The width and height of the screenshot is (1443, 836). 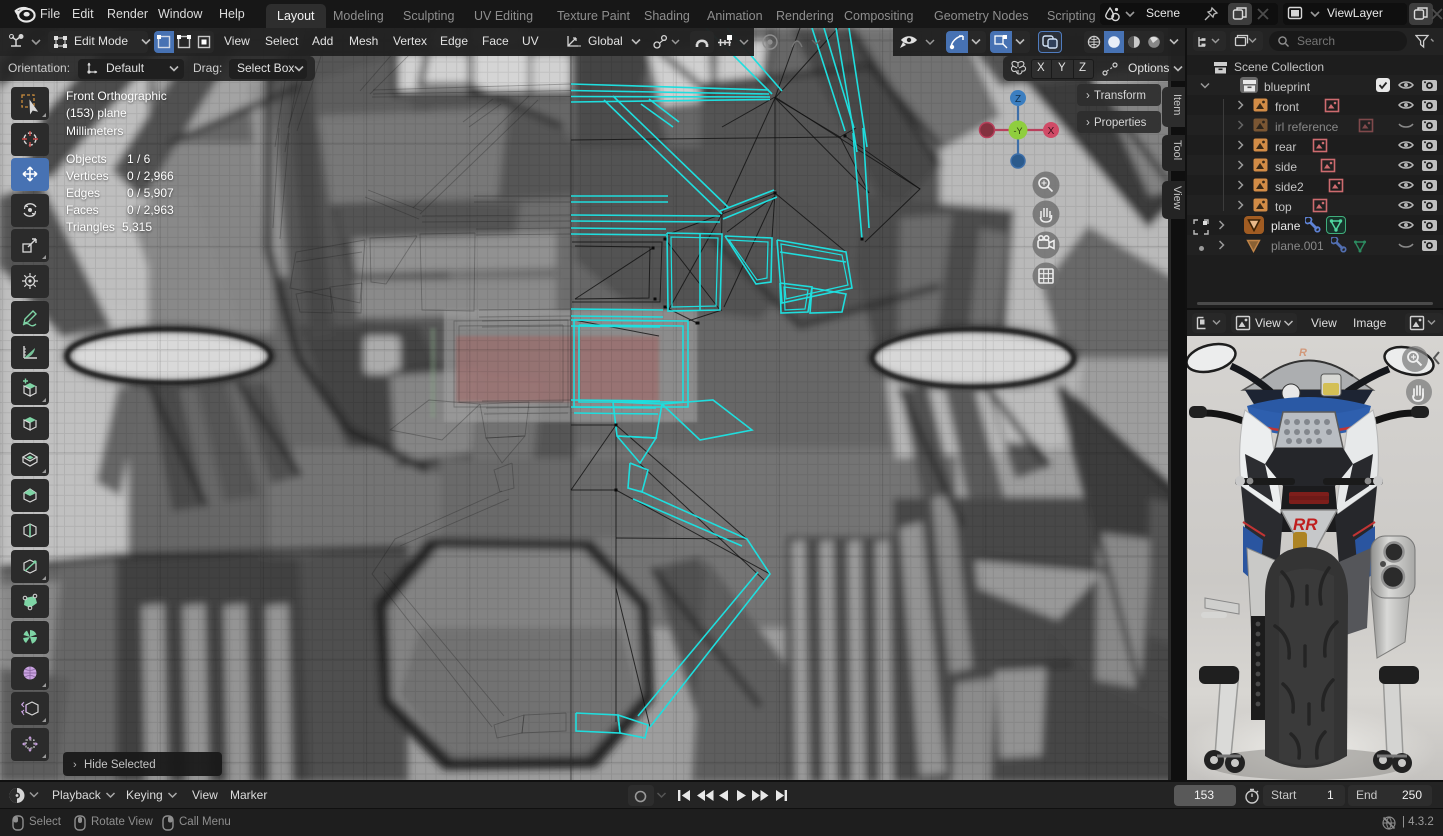 What do you see at coordinates (1120, 123) in the screenshot?
I see `svg-text: Properties` at bounding box center [1120, 123].